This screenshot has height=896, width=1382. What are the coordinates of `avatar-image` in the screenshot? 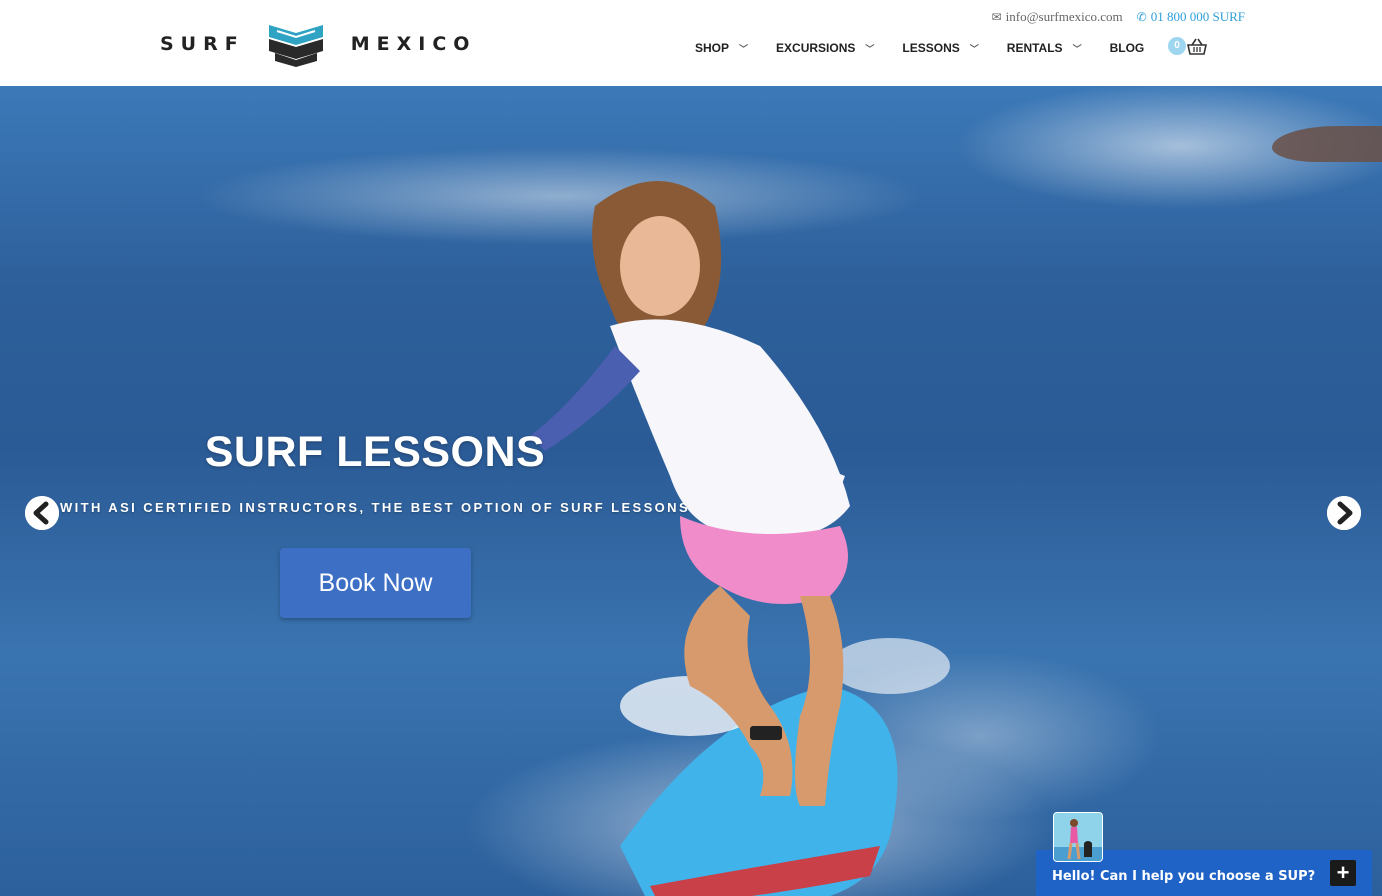 It's located at (1078, 837).